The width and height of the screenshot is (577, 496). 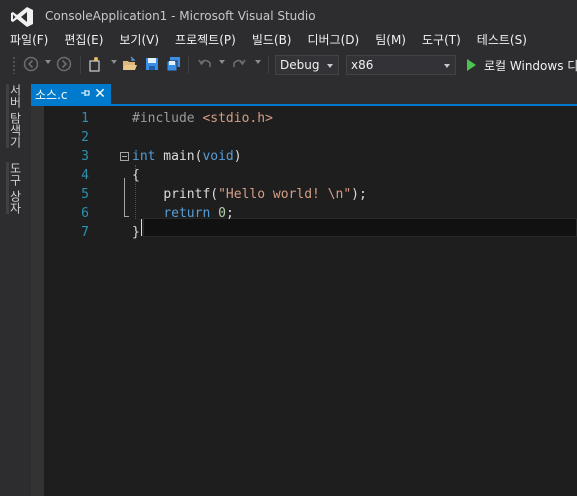 I want to click on open-file-icon, so click(x=130, y=64).